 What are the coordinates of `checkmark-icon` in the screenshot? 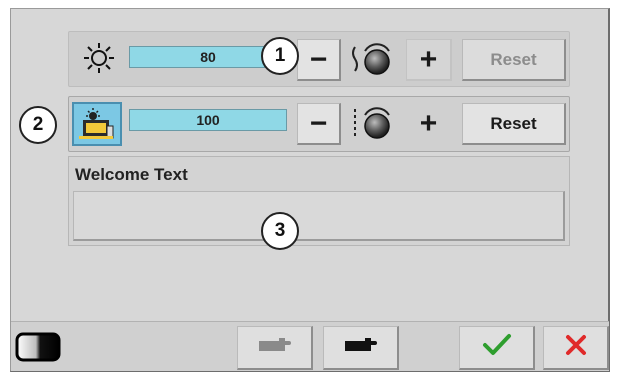 It's located at (497, 347).